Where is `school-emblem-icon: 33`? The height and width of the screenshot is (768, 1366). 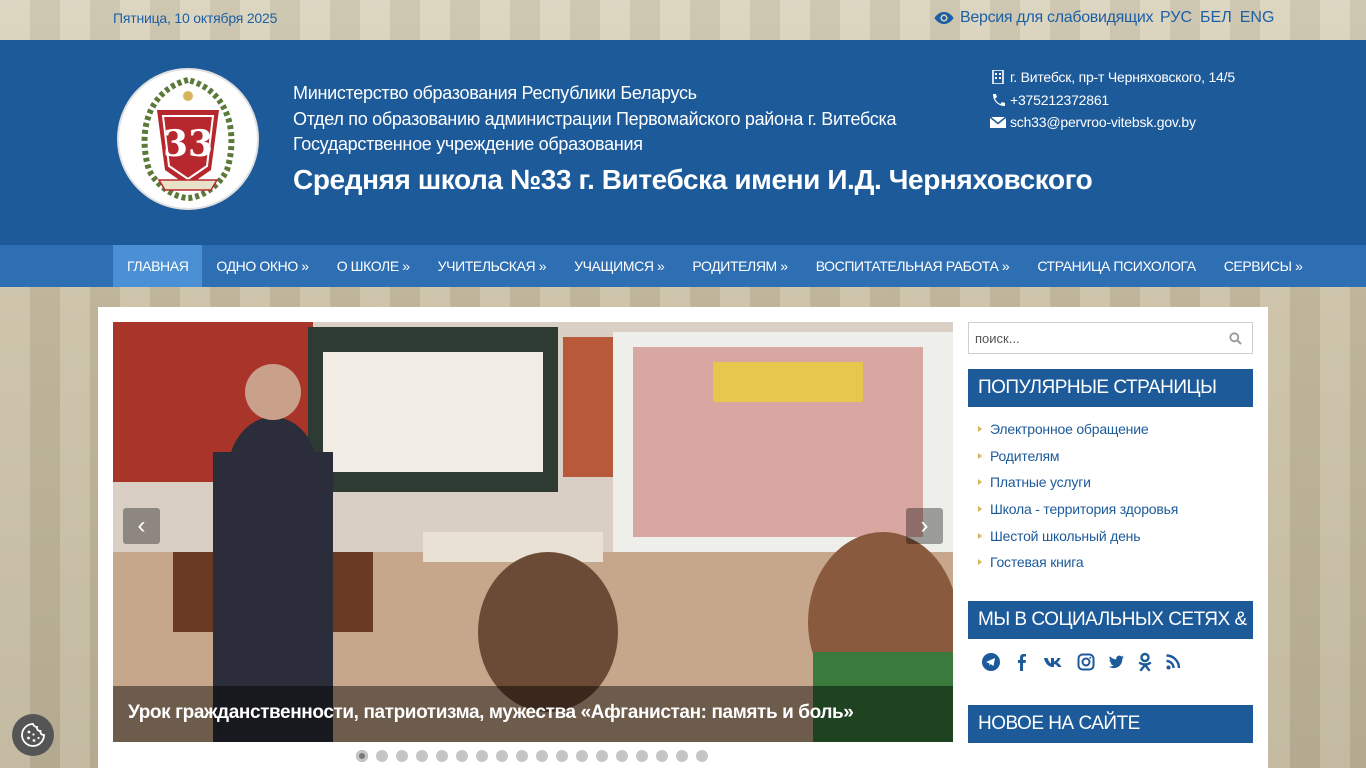
school-emblem-icon: 33 is located at coordinates (188, 139).